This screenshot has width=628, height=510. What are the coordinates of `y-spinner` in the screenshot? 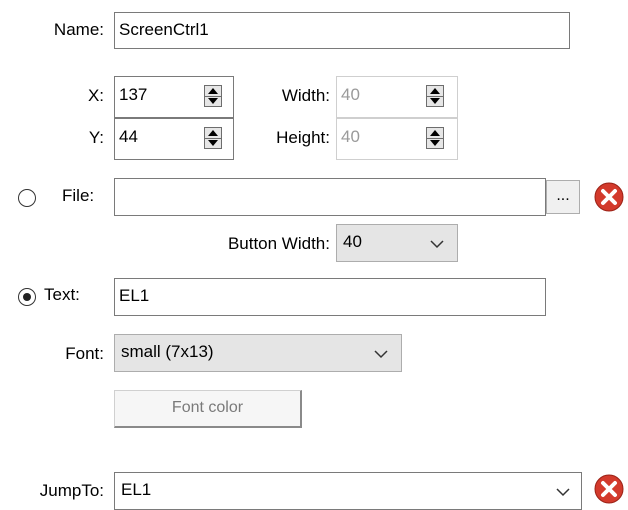 It's located at (213, 138).